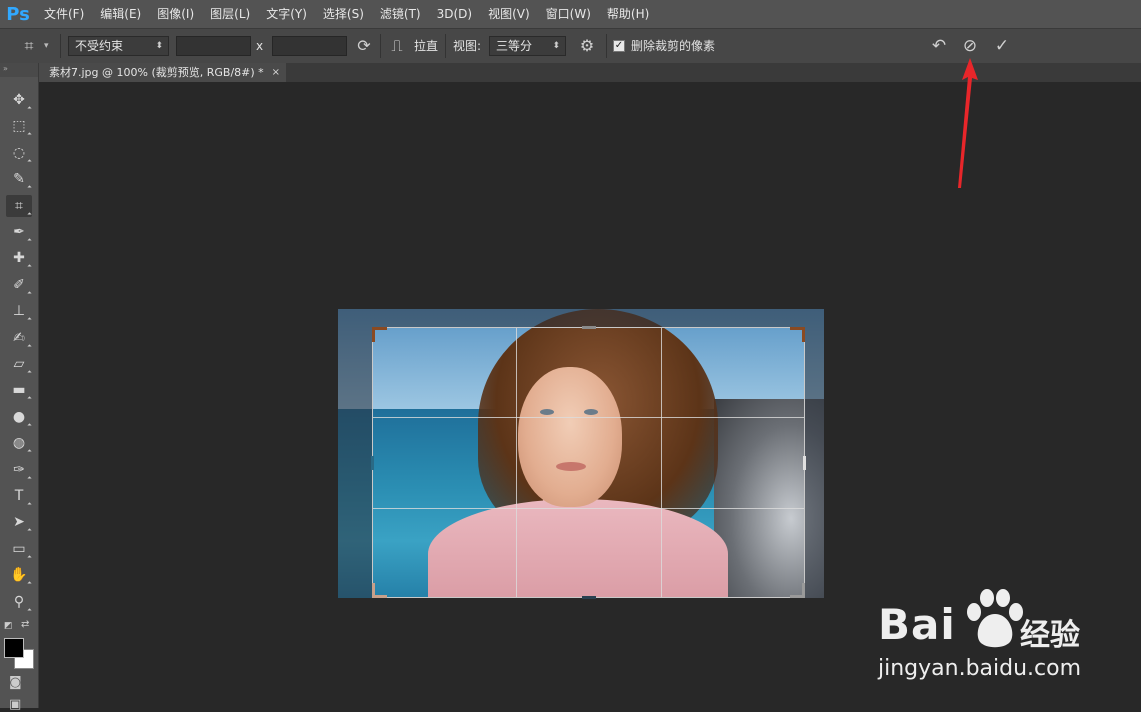 Image resolution: width=1141 pixels, height=712 pixels. Describe the element at coordinates (400, 14) in the screenshot. I see `menu-filter: 滤镜(T)` at that location.